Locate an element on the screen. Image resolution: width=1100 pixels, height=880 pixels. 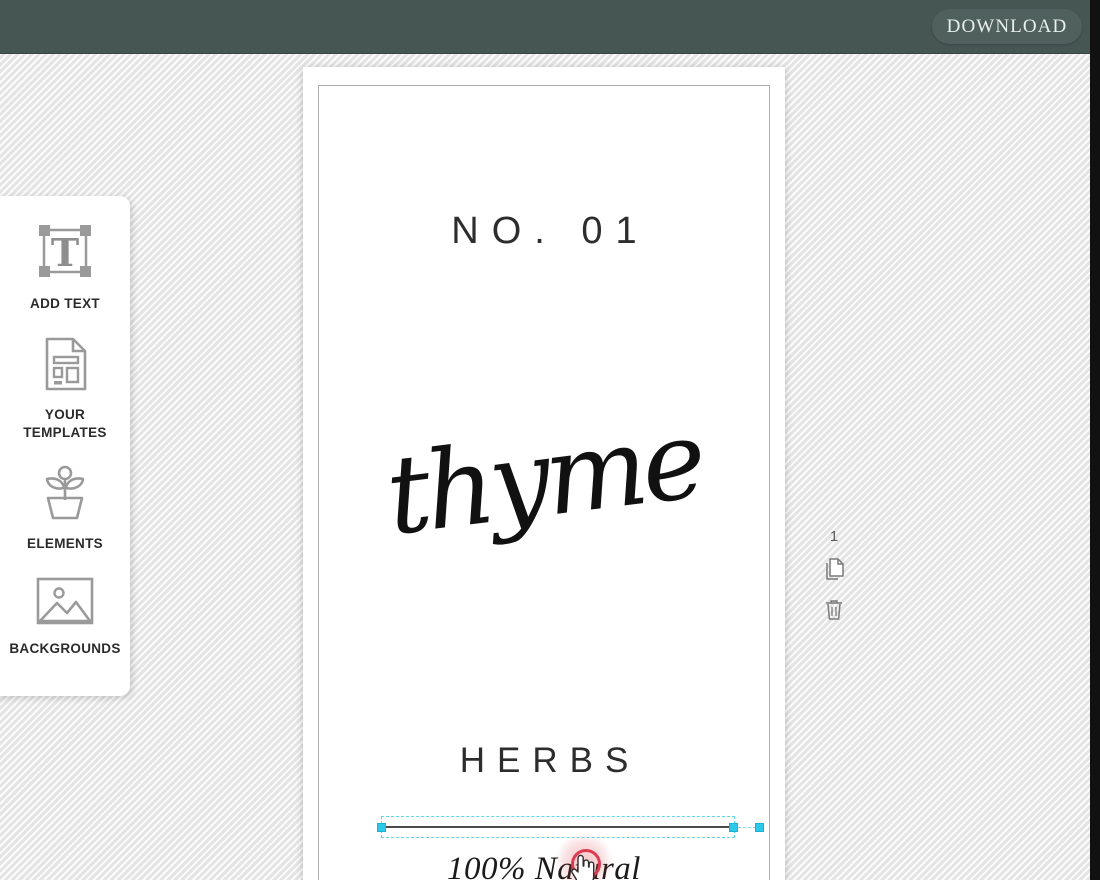
delete-page-icon is located at coordinates (834, 613).